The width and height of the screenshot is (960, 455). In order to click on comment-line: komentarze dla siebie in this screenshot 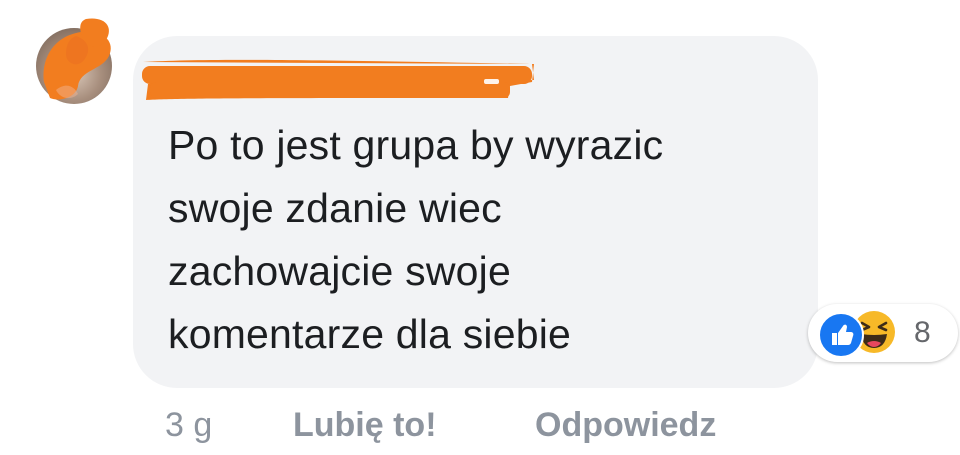, I will do `click(370, 334)`.